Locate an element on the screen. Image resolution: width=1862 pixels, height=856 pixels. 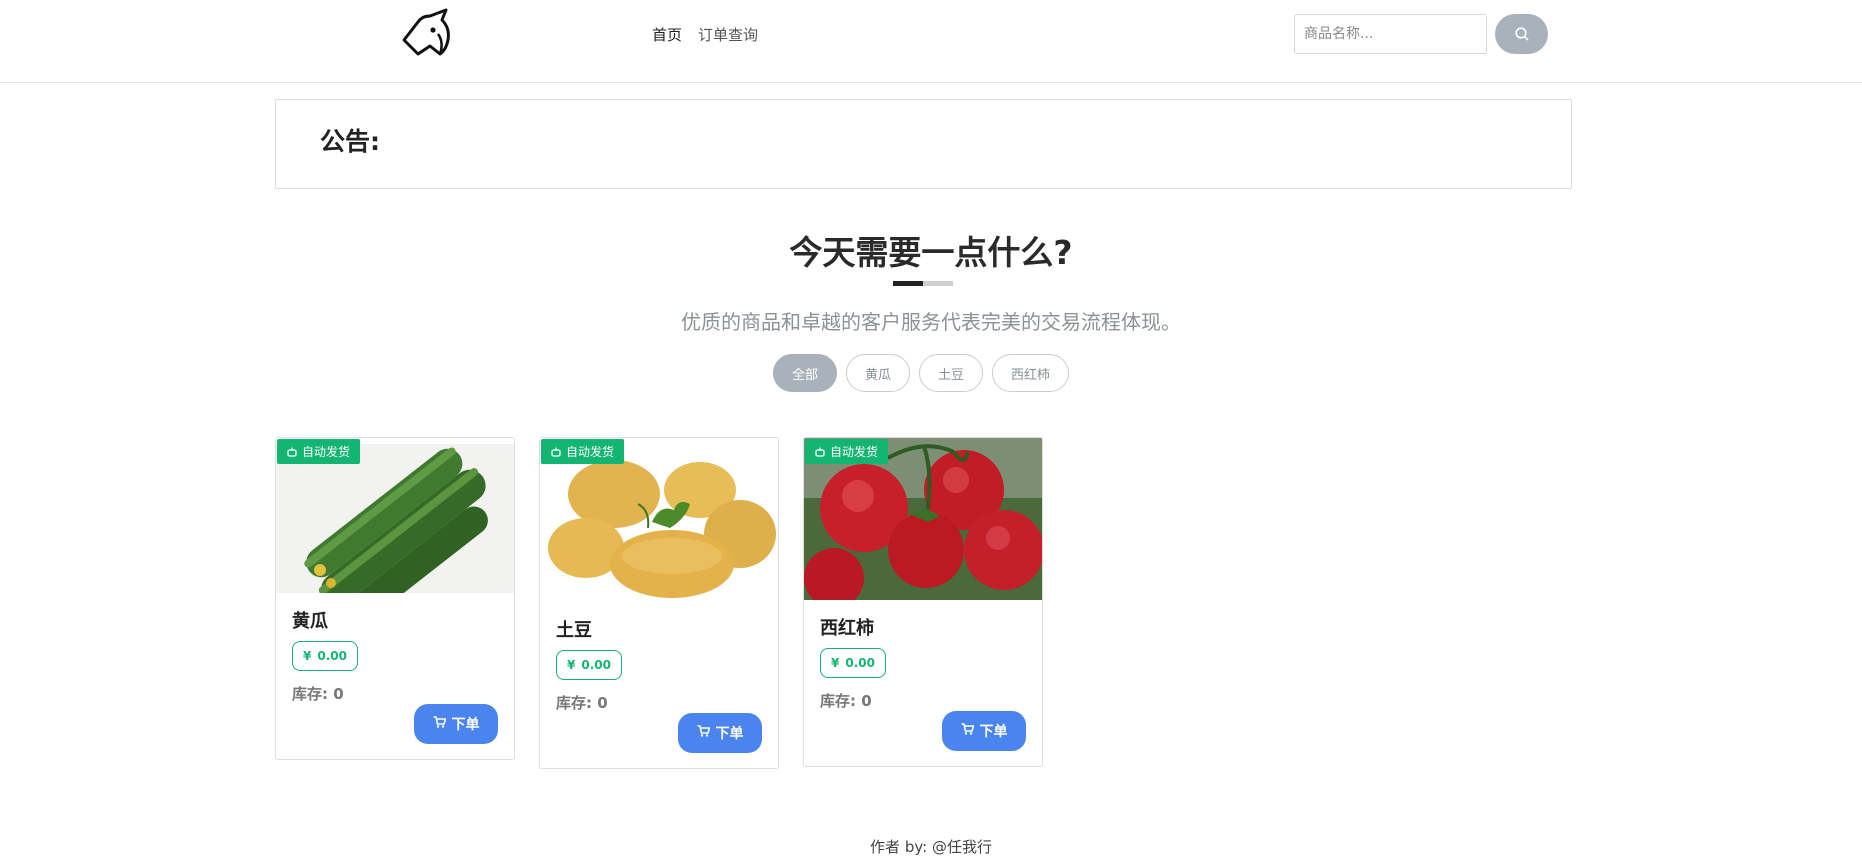
product-card: 自动发货 西红柿 ¥ 0.00 库存: 0 下单 is located at coordinates (923, 602).